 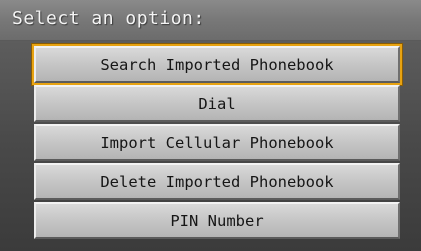 I want to click on import-cellular-phonebook-button: Import Cellular Phonebook, so click(x=217, y=142).